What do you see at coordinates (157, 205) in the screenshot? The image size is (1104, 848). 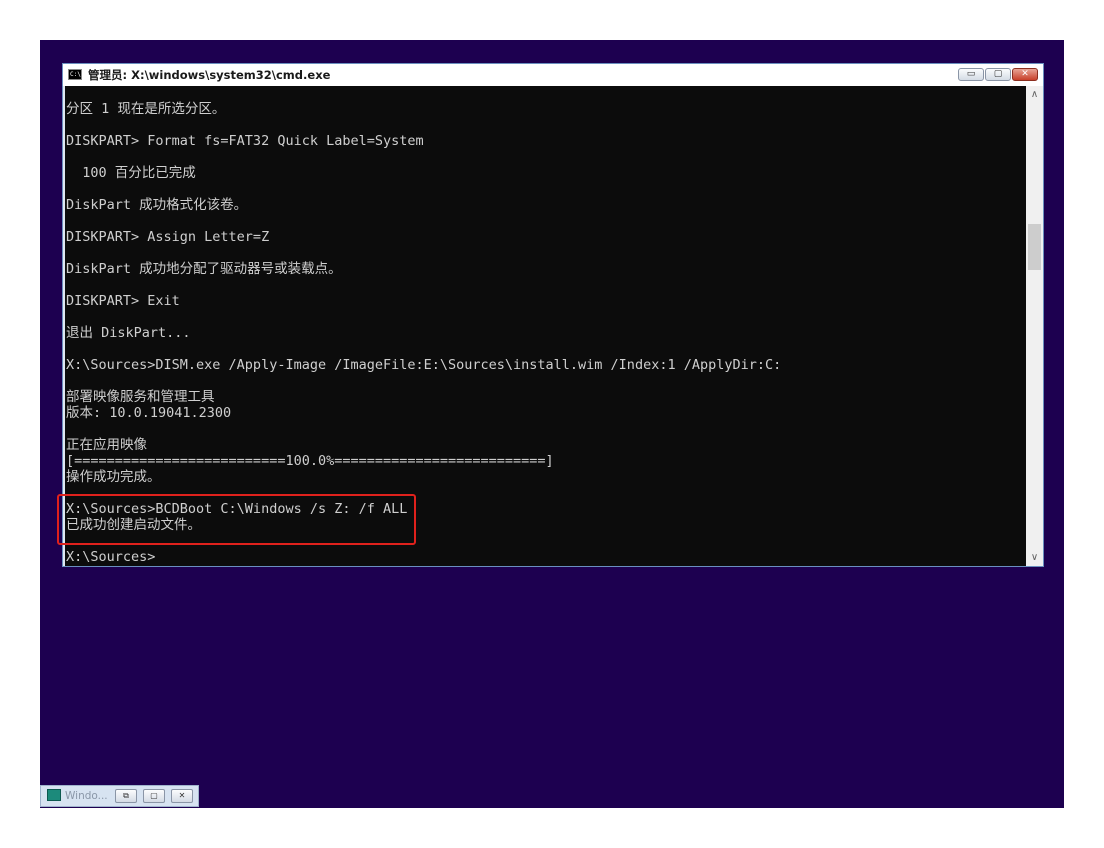 I see `console-line: DiskPart 成功格式化该卷。` at bounding box center [157, 205].